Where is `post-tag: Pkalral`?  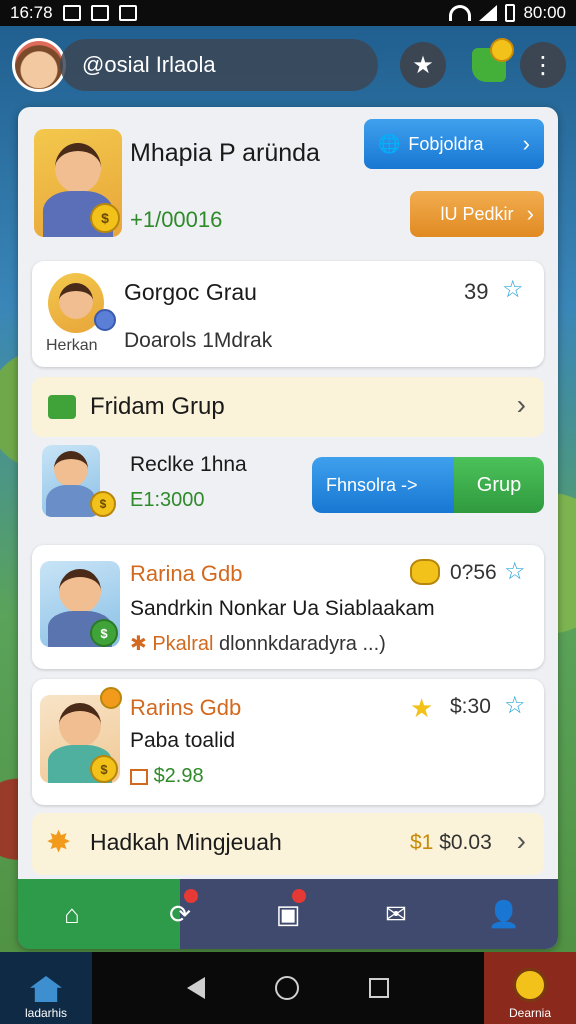 post-tag: Pkalral is located at coordinates (182, 644).